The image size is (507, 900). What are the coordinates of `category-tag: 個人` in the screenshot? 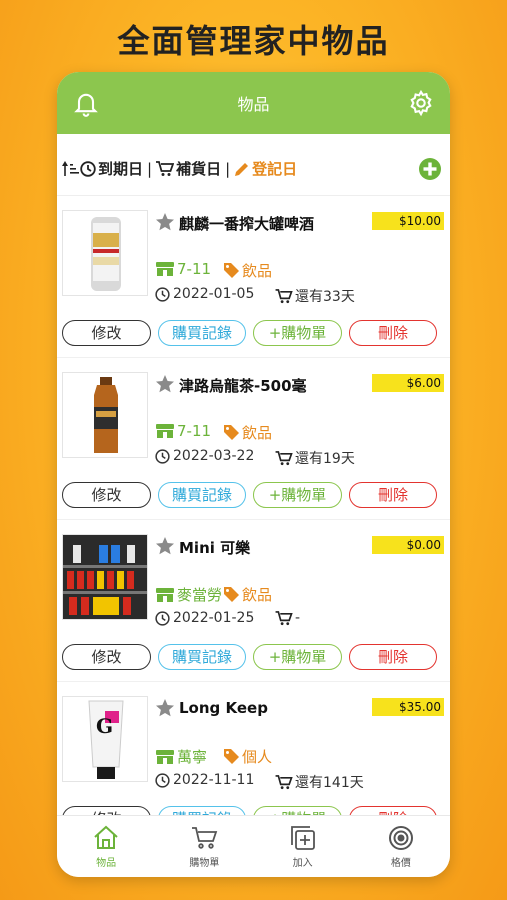 It's located at (247, 756).